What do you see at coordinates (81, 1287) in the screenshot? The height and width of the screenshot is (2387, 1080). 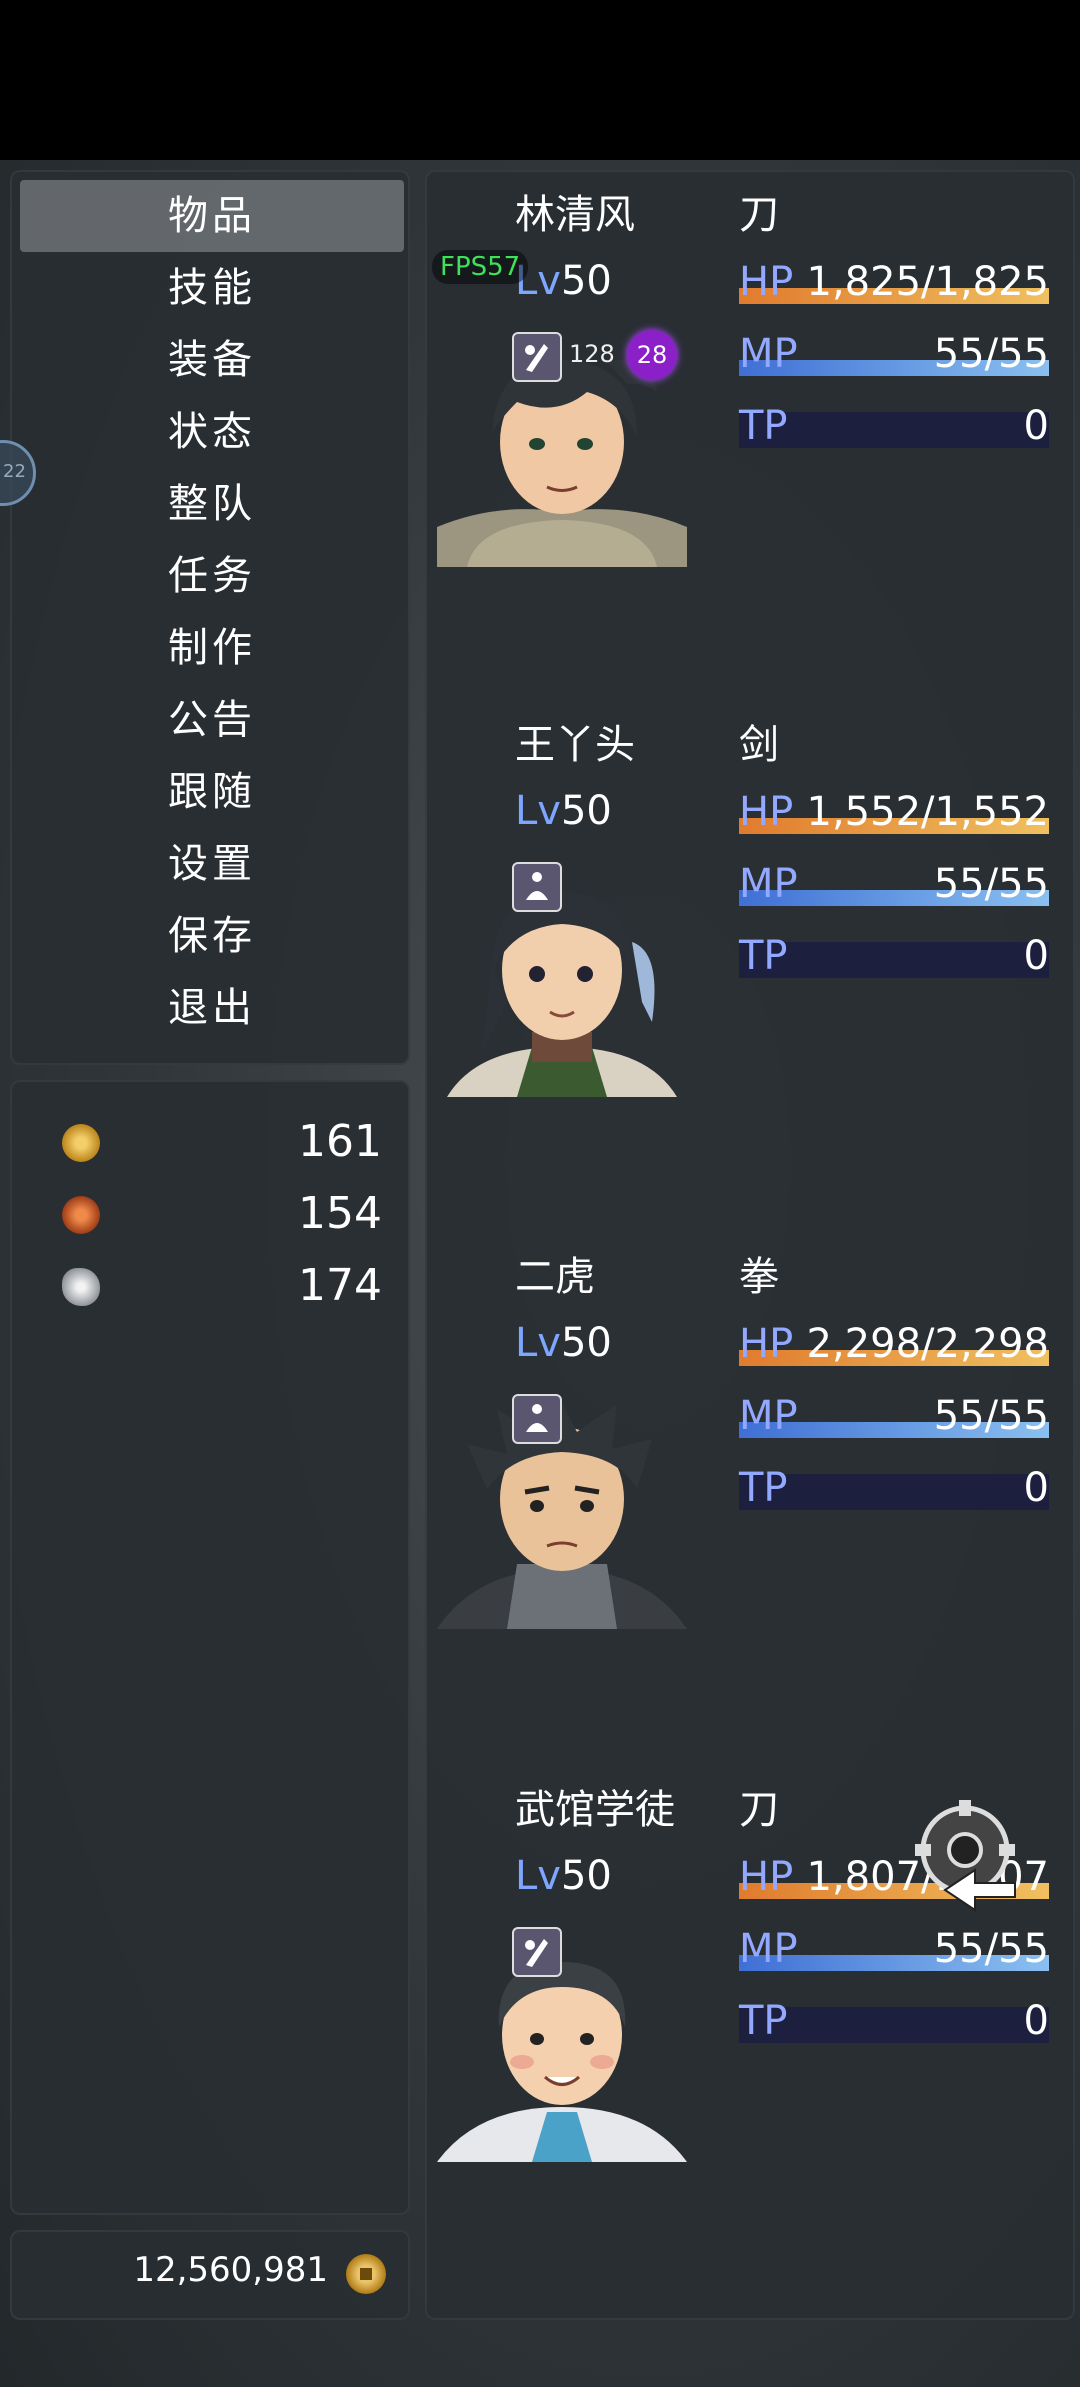 I see `silver-ore-icon` at bounding box center [81, 1287].